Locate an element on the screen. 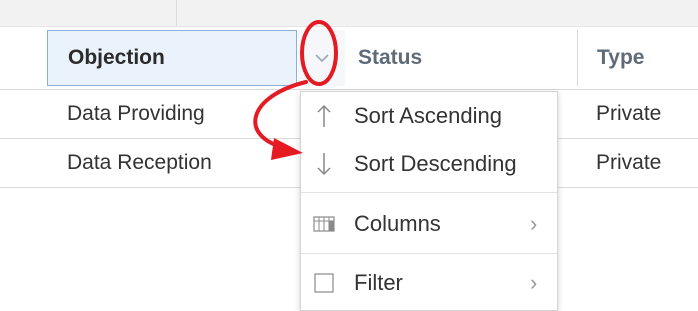  column-menu-button is located at coordinates (321, 58).